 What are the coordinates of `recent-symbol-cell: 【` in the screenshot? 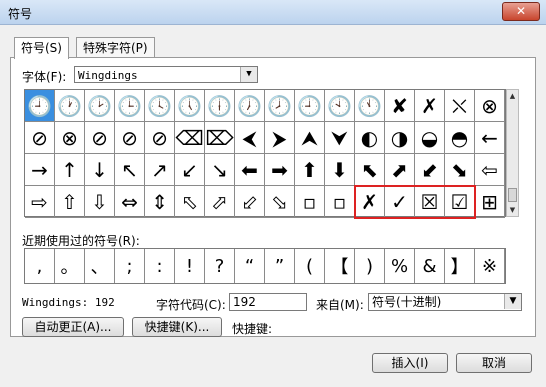 It's located at (340, 266).